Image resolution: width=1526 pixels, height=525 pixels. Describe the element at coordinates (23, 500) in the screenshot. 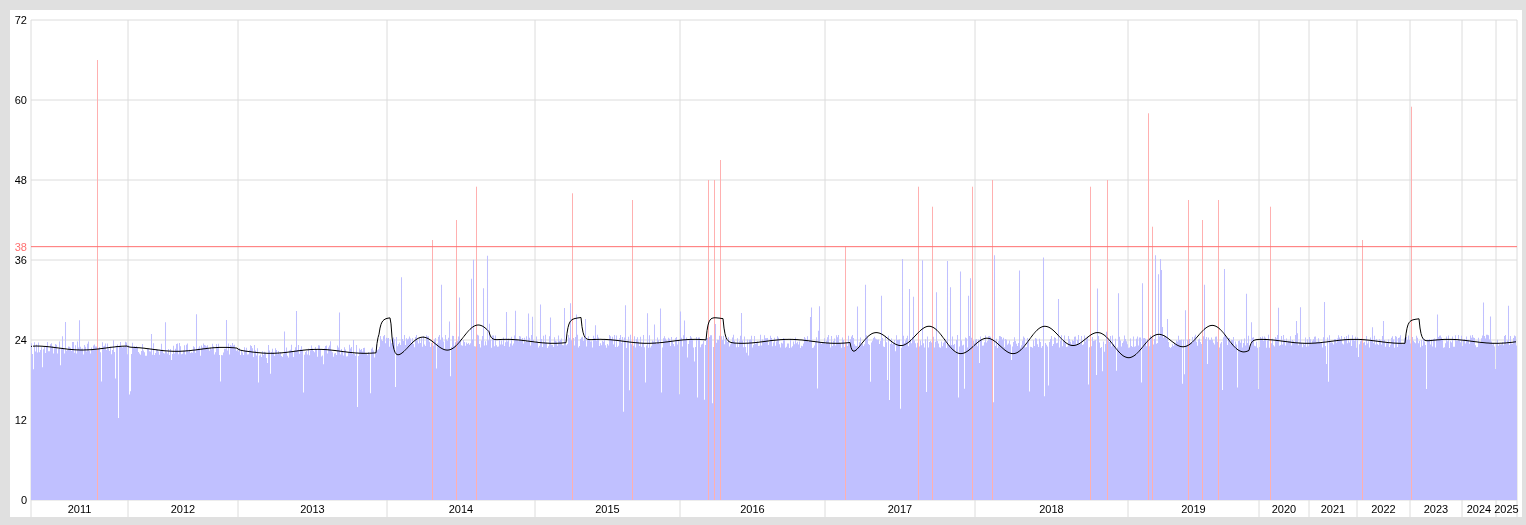

I see `y-tick-label: 0` at that location.